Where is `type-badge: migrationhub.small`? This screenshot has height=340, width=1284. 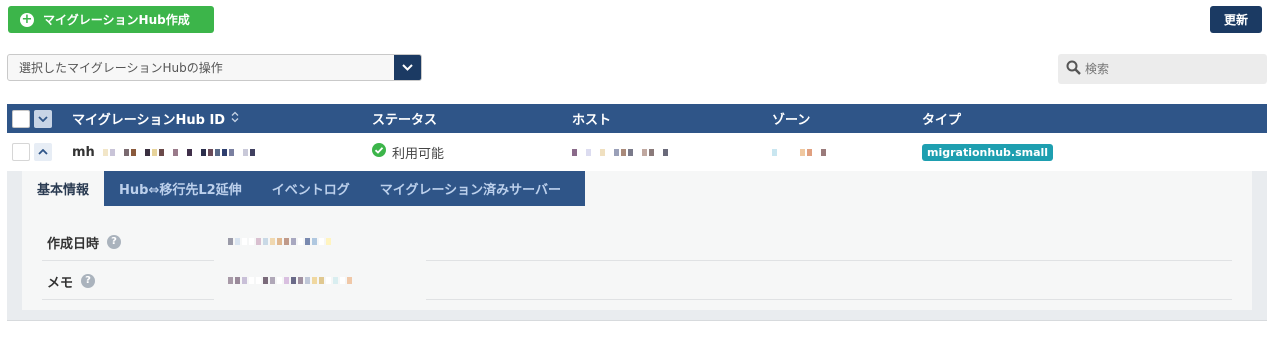
type-badge: migrationhub.small is located at coordinates (988, 152).